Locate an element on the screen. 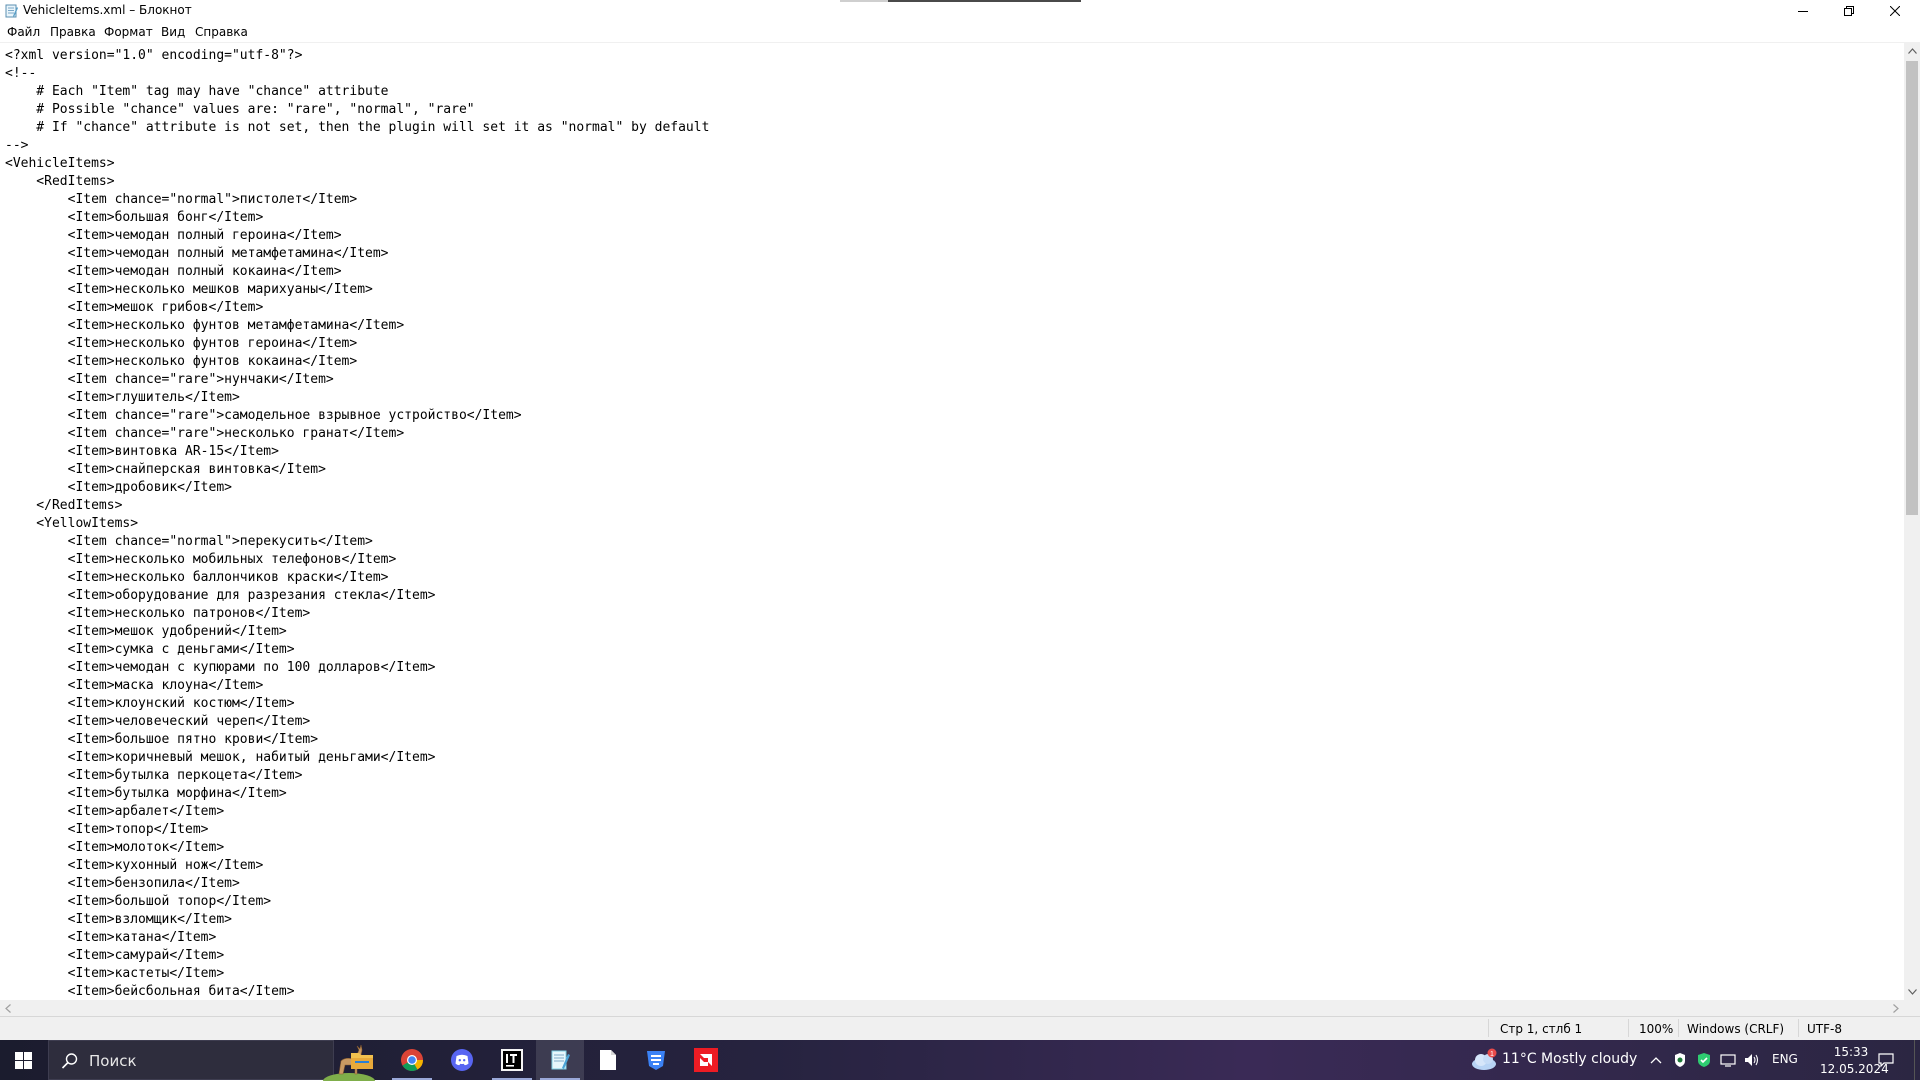 This screenshot has width=1920, height=1081. maximize-button is located at coordinates (1849, 11).